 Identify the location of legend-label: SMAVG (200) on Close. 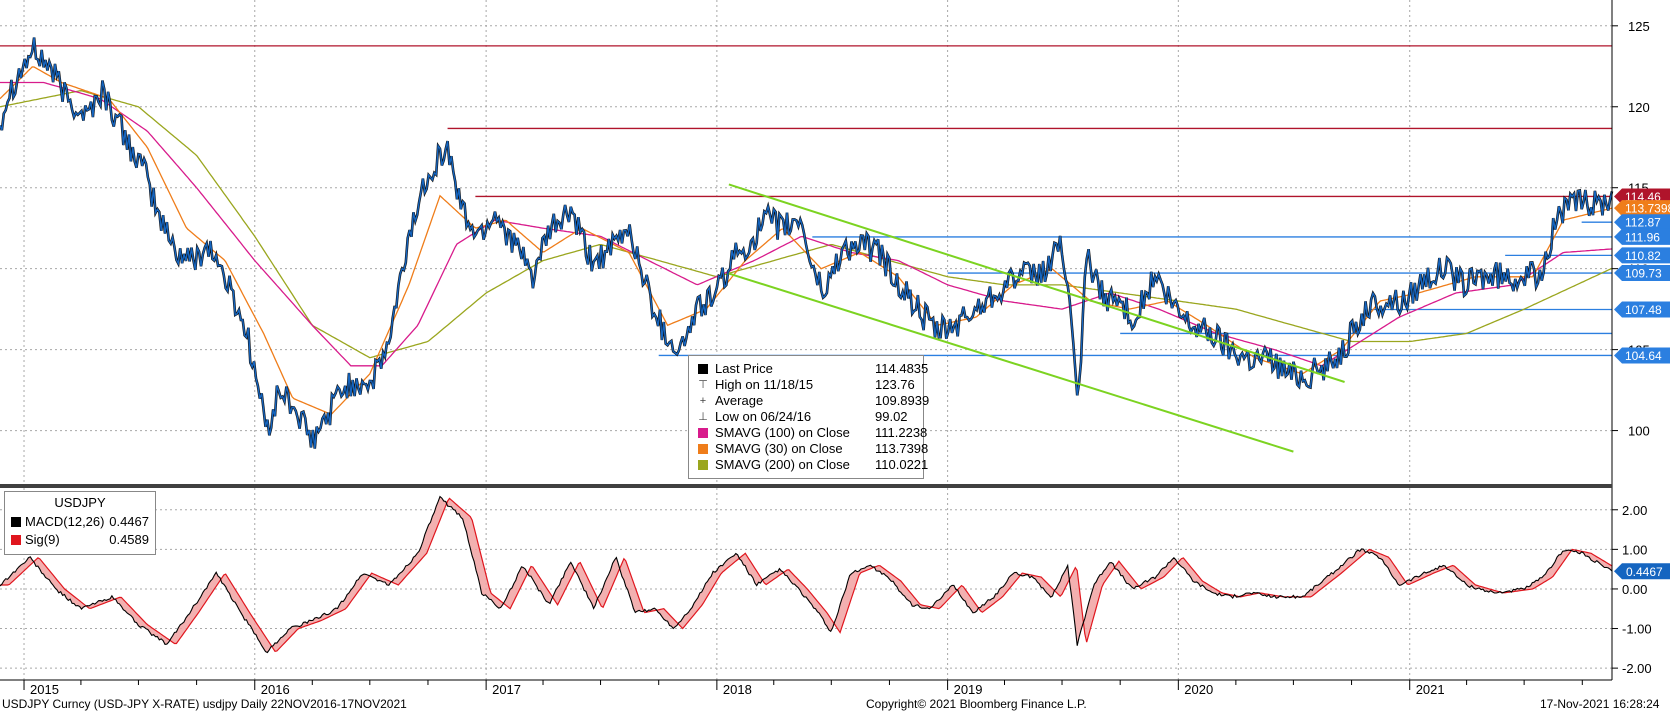
(782, 464).